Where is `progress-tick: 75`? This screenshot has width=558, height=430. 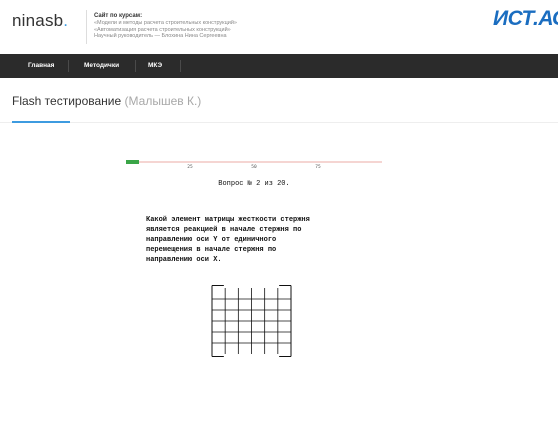 progress-tick: 75 is located at coordinates (318, 167).